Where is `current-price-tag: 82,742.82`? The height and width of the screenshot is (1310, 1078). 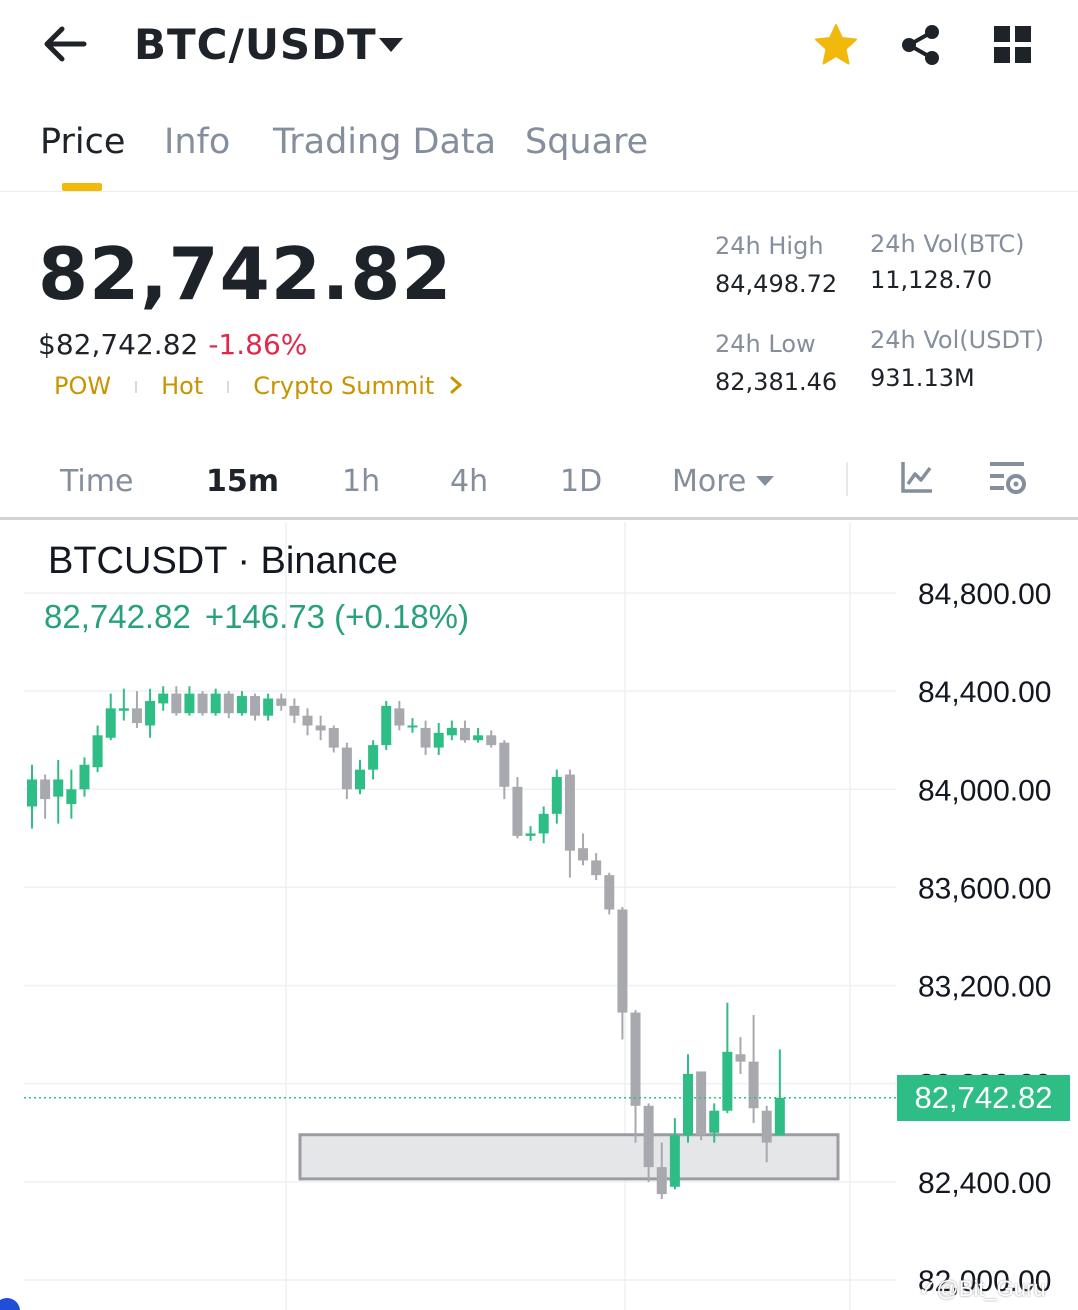 current-price-tag: 82,742.82 is located at coordinates (983, 1097).